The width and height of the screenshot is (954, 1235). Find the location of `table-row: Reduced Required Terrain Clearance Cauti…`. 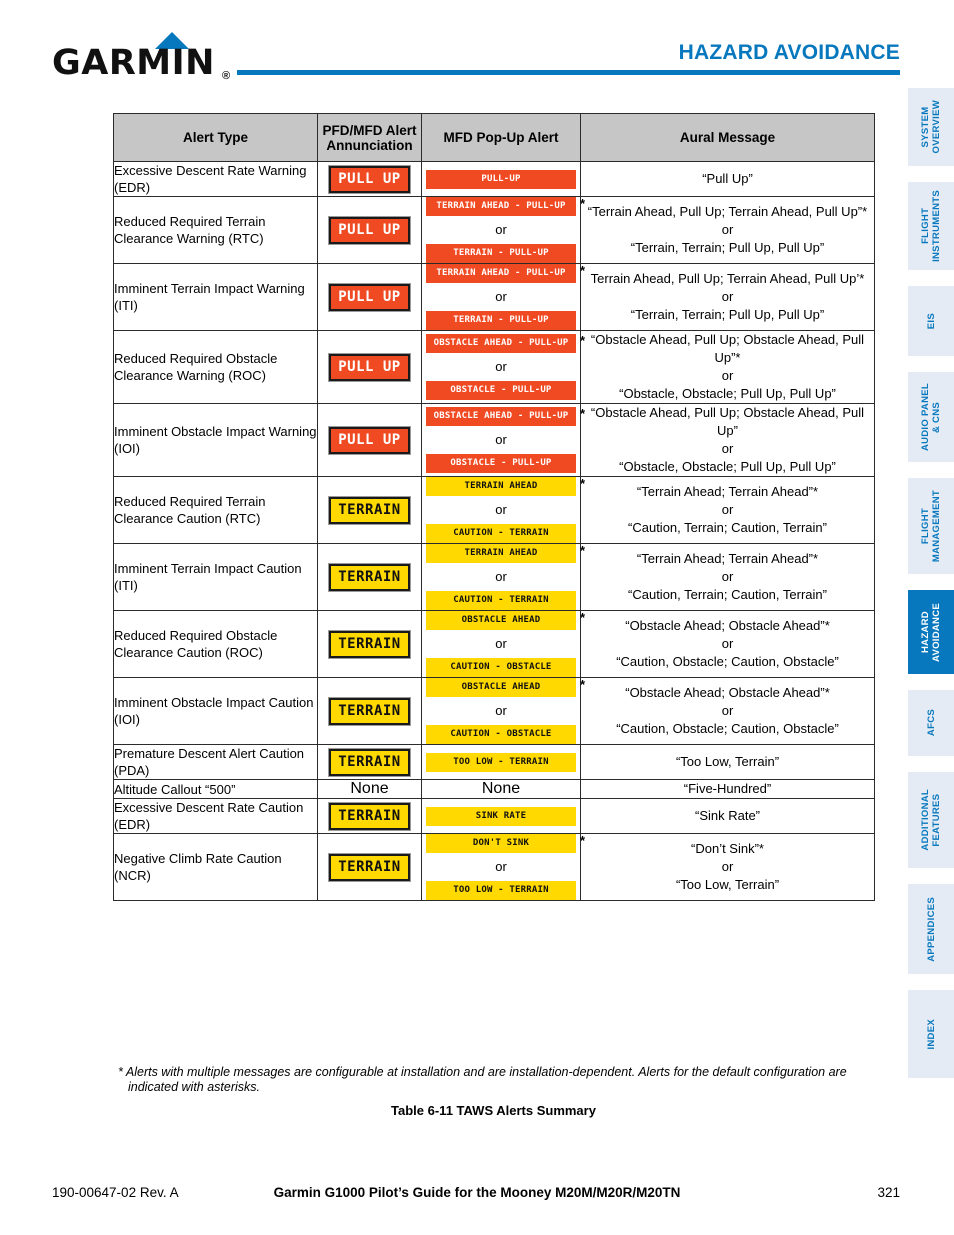

table-row: Reduced Required Terrain Clearance Cauti… is located at coordinates (494, 510).